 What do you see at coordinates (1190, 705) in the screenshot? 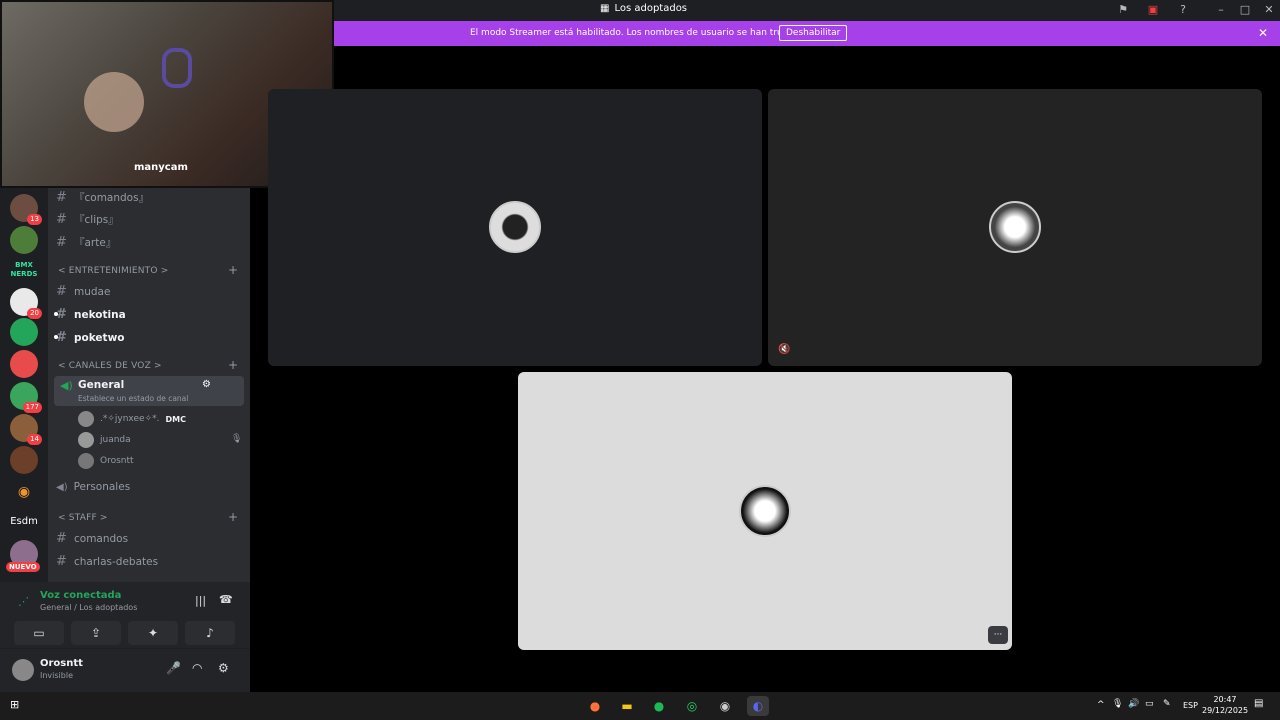
I see `language-indicator: ESP` at bounding box center [1190, 705].